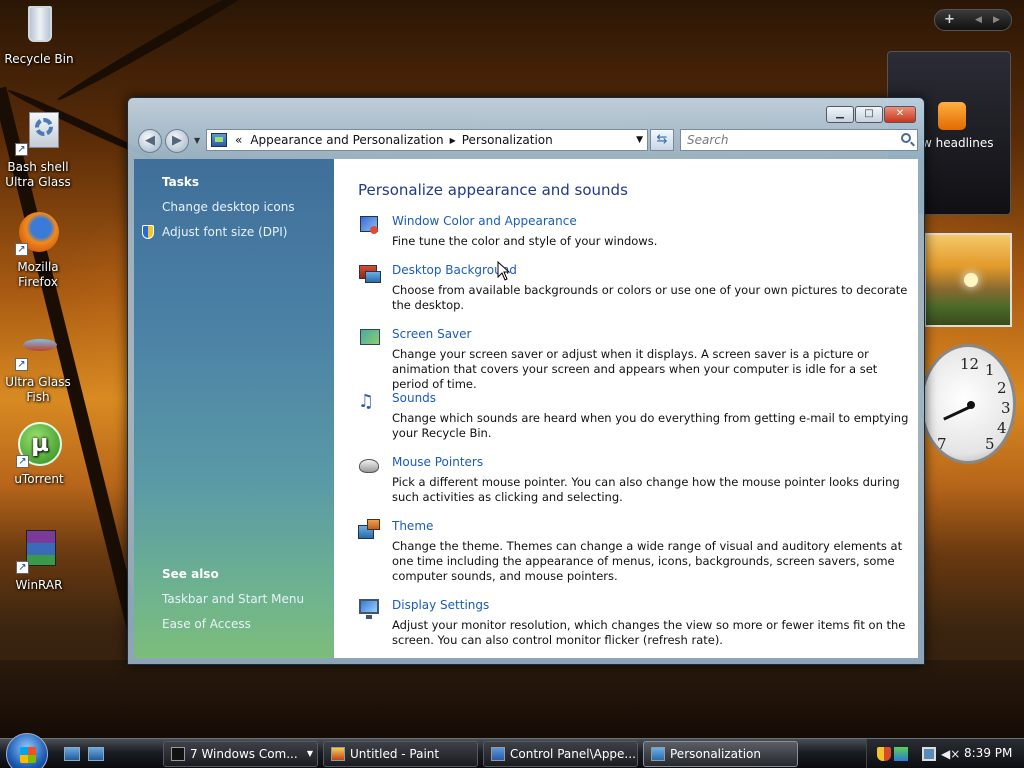  I want to click on taskbar-clock: 8:39 PM, so click(988, 753).